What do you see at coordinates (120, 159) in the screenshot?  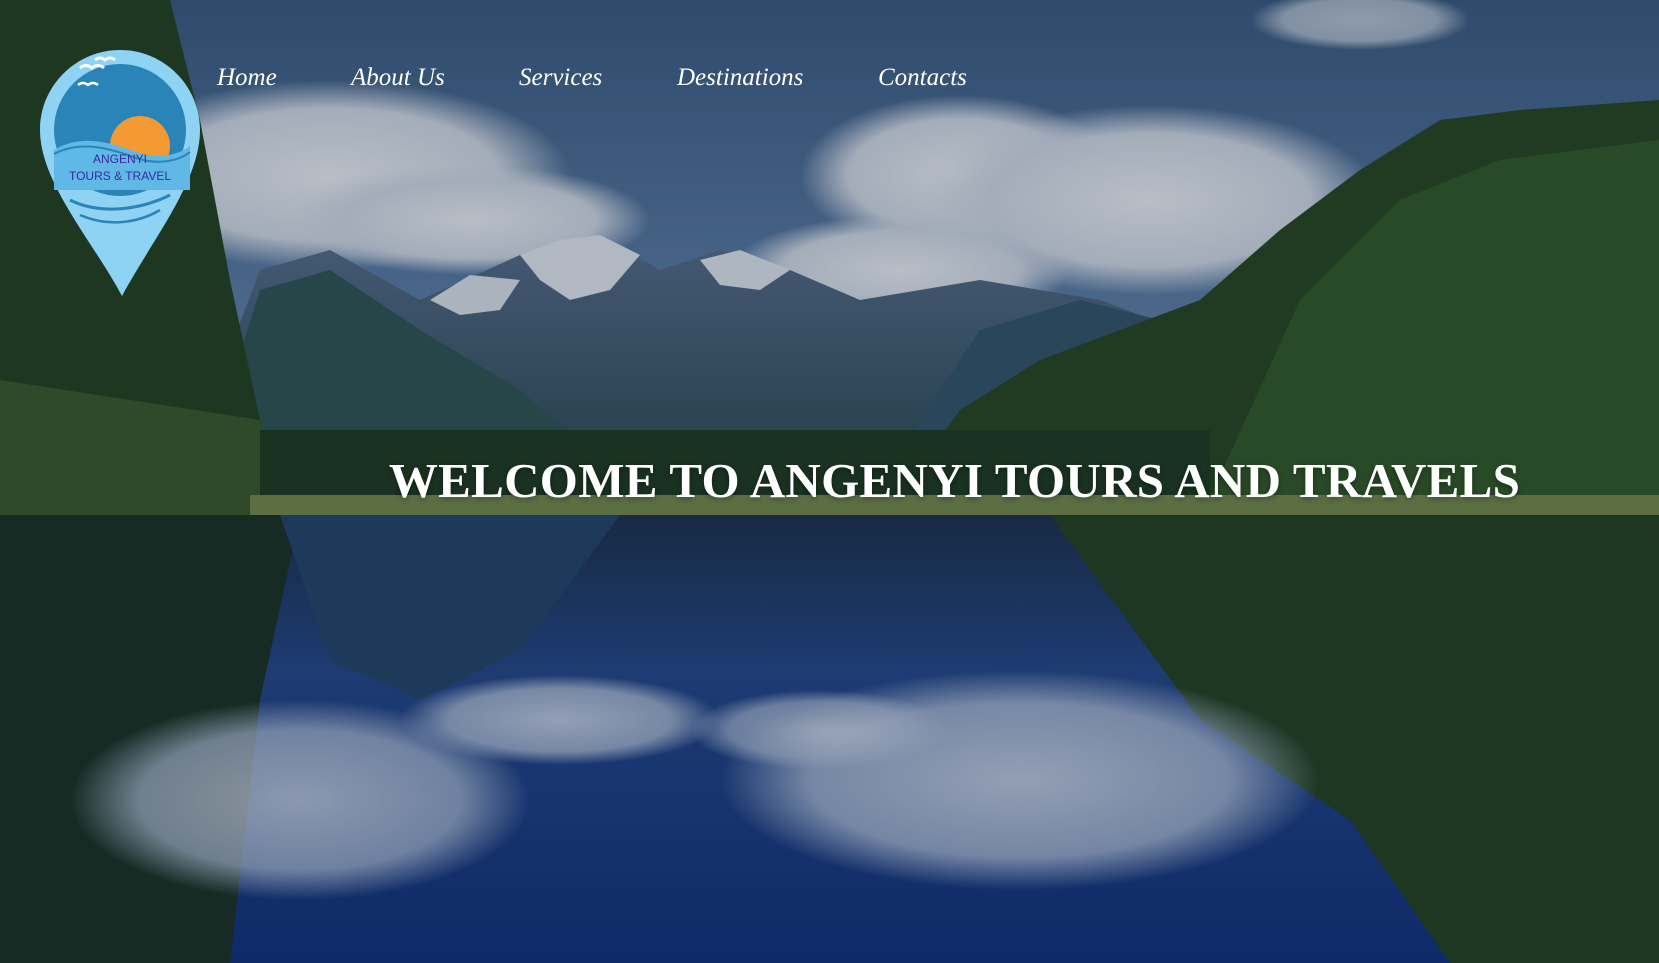 I see `logo-text-line1: ANGENYI` at bounding box center [120, 159].